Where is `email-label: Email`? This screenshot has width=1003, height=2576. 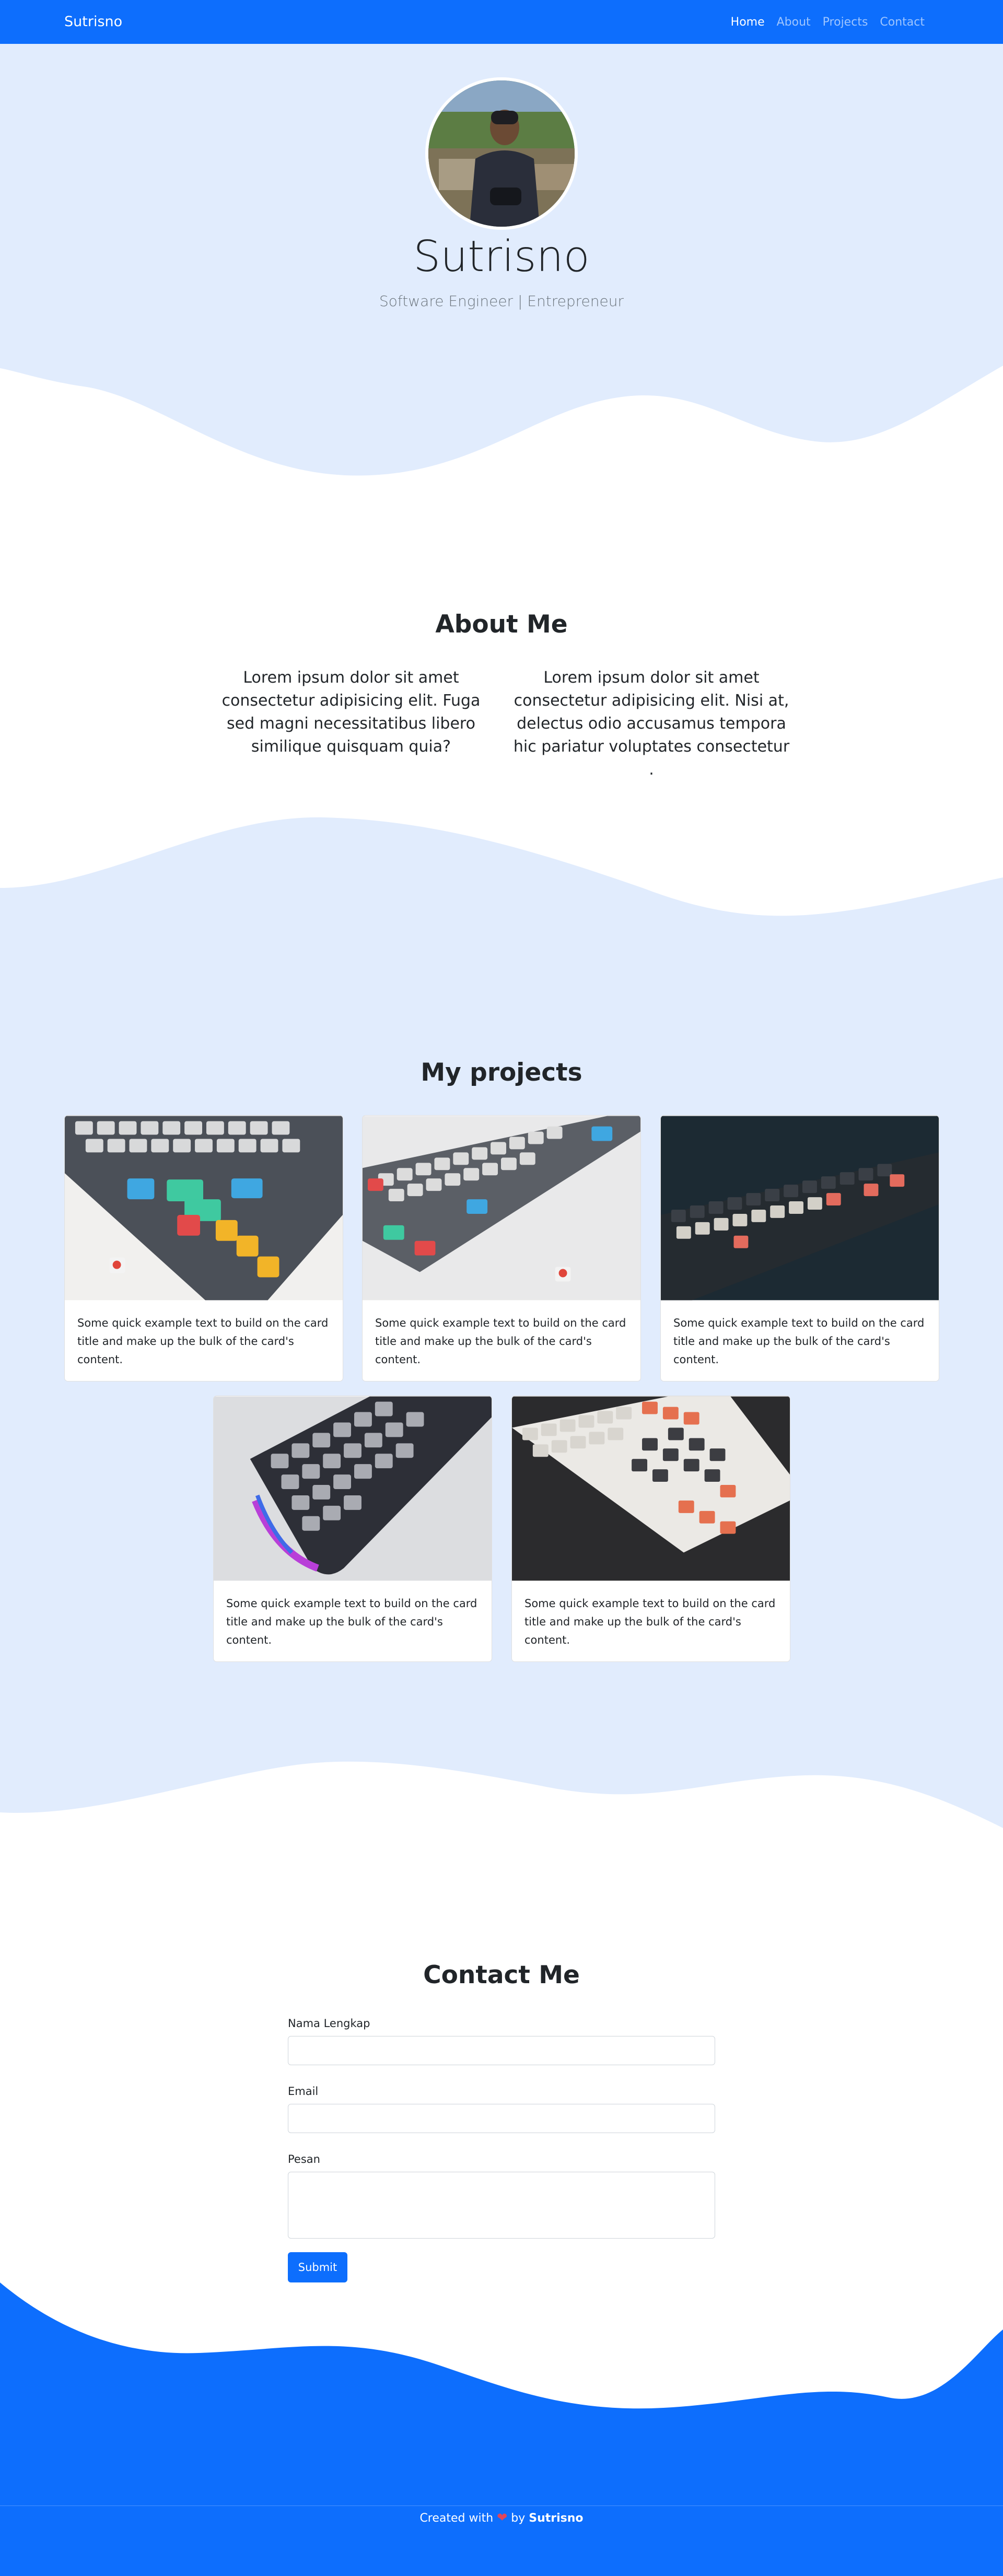
email-label: Email is located at coordinates (303, 2091).